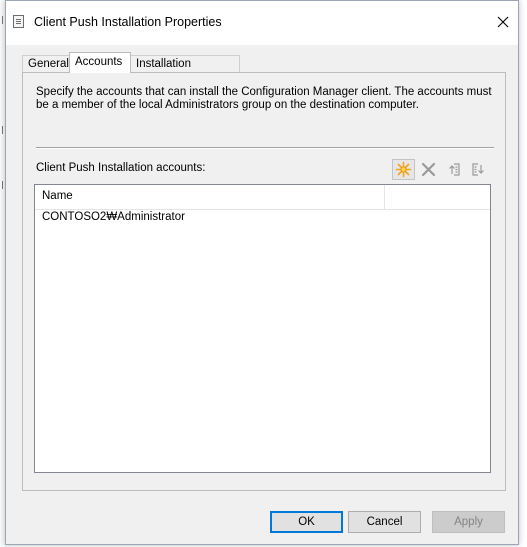 This screenshot has height=547, width=527. Describe the element at coordinates (128, 22) in the screenshot. I see `dialog-title: Client Push Installation Properties` at that location.